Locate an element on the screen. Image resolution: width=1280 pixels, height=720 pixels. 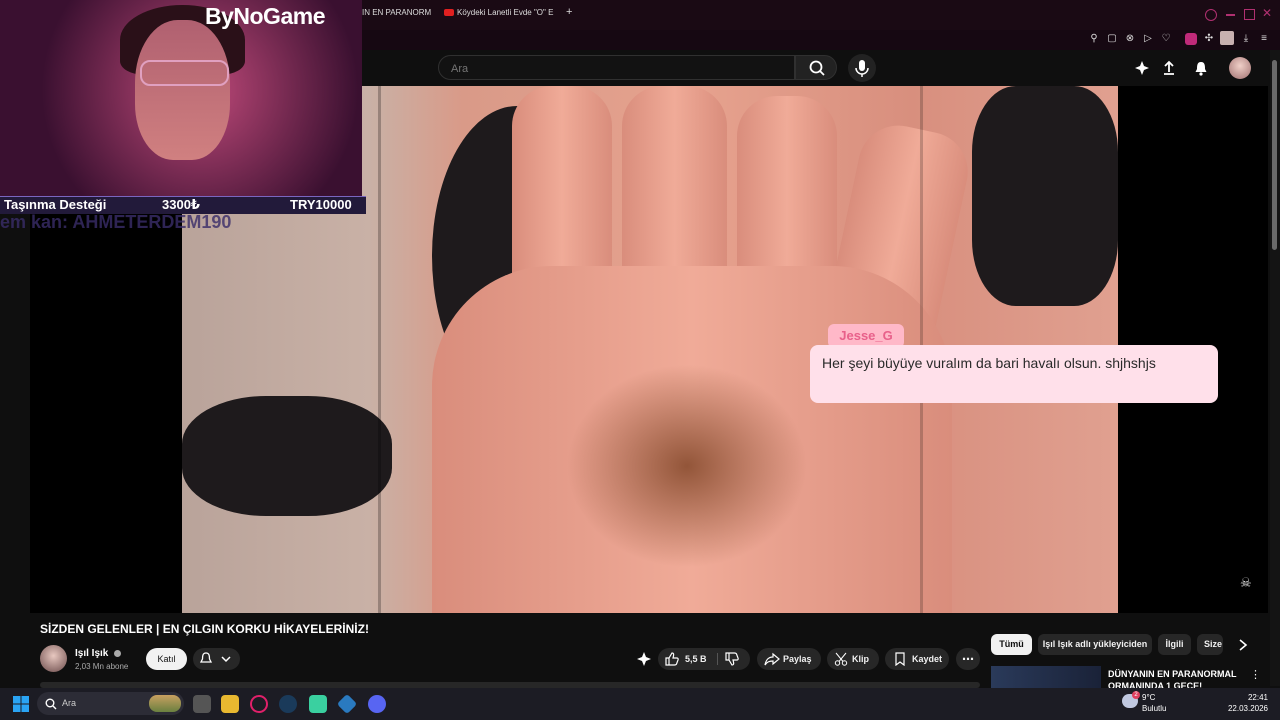
taskbar-search-placeholder: Ara is located at coordinates (69, 703).